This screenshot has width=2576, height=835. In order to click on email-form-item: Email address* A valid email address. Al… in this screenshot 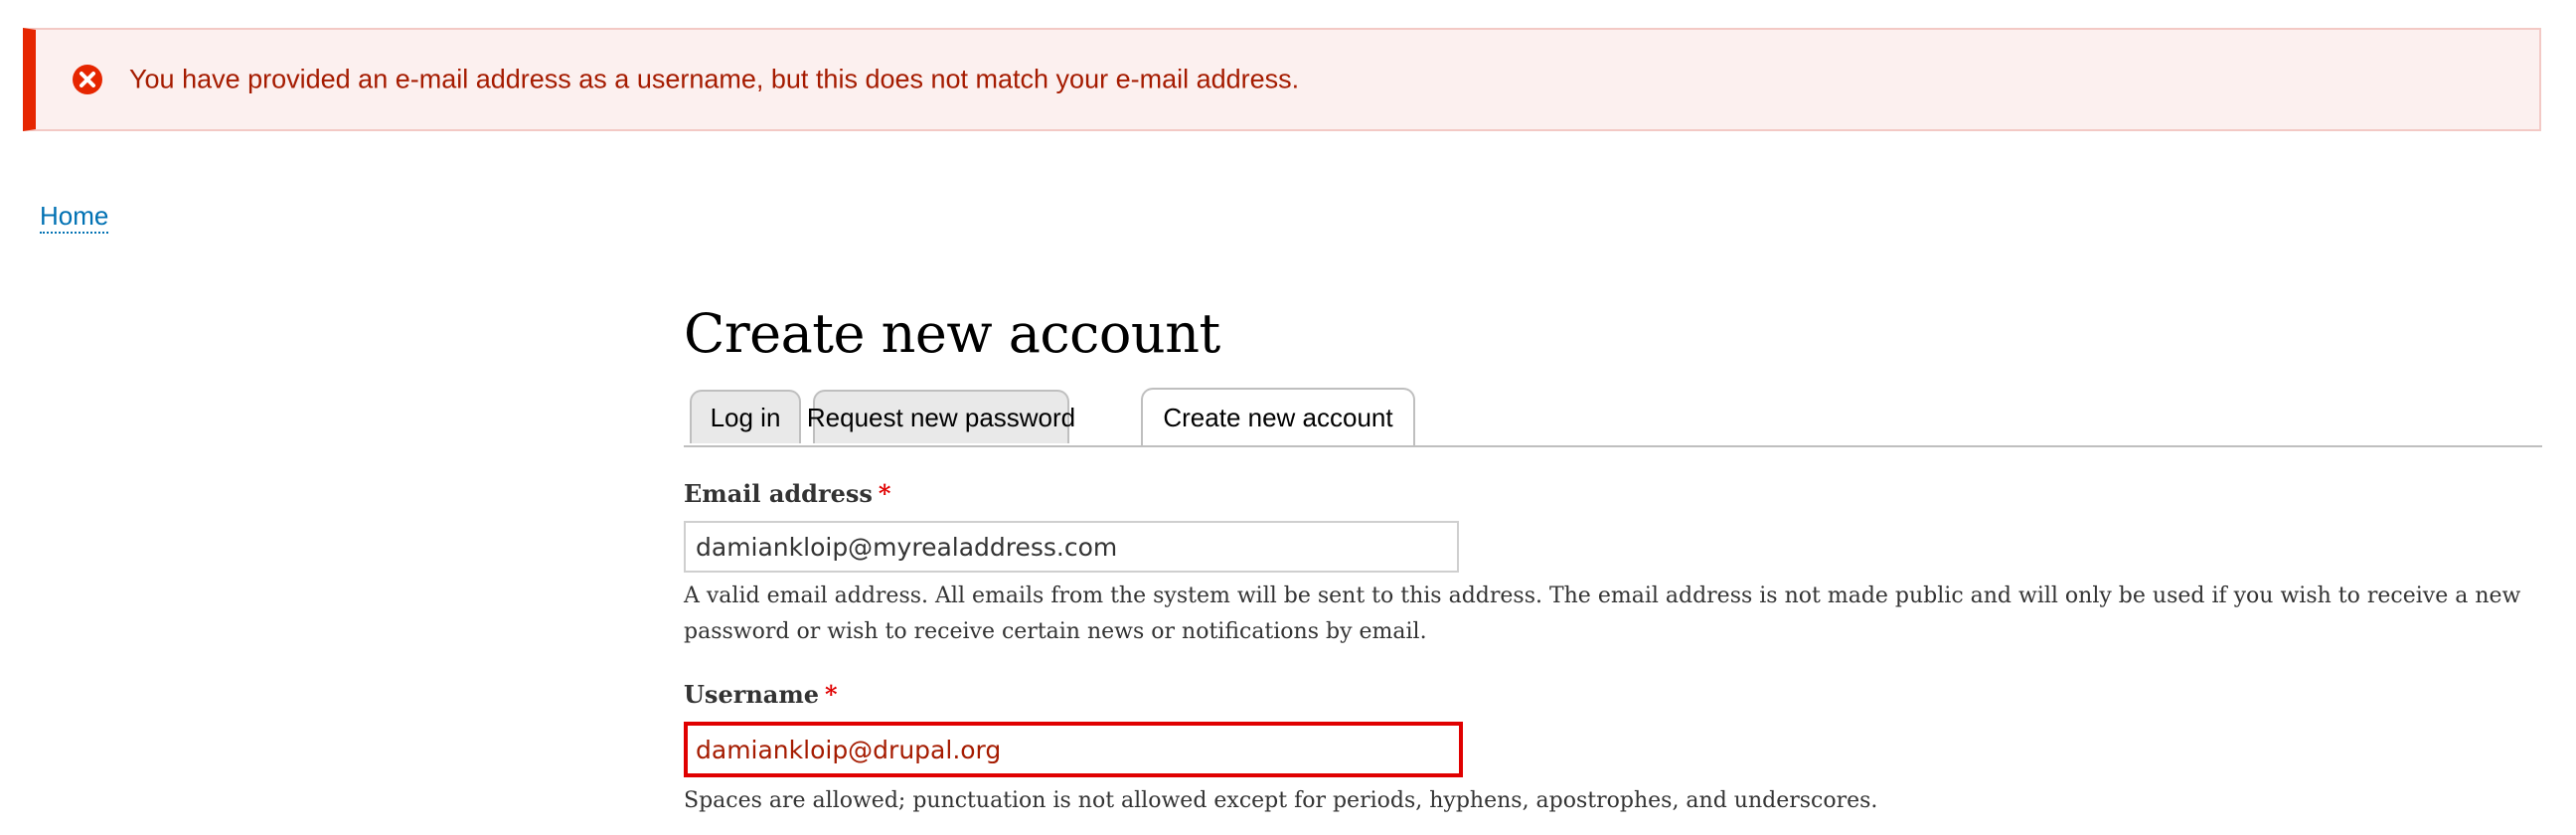, I will do `click(1608, 563)`.